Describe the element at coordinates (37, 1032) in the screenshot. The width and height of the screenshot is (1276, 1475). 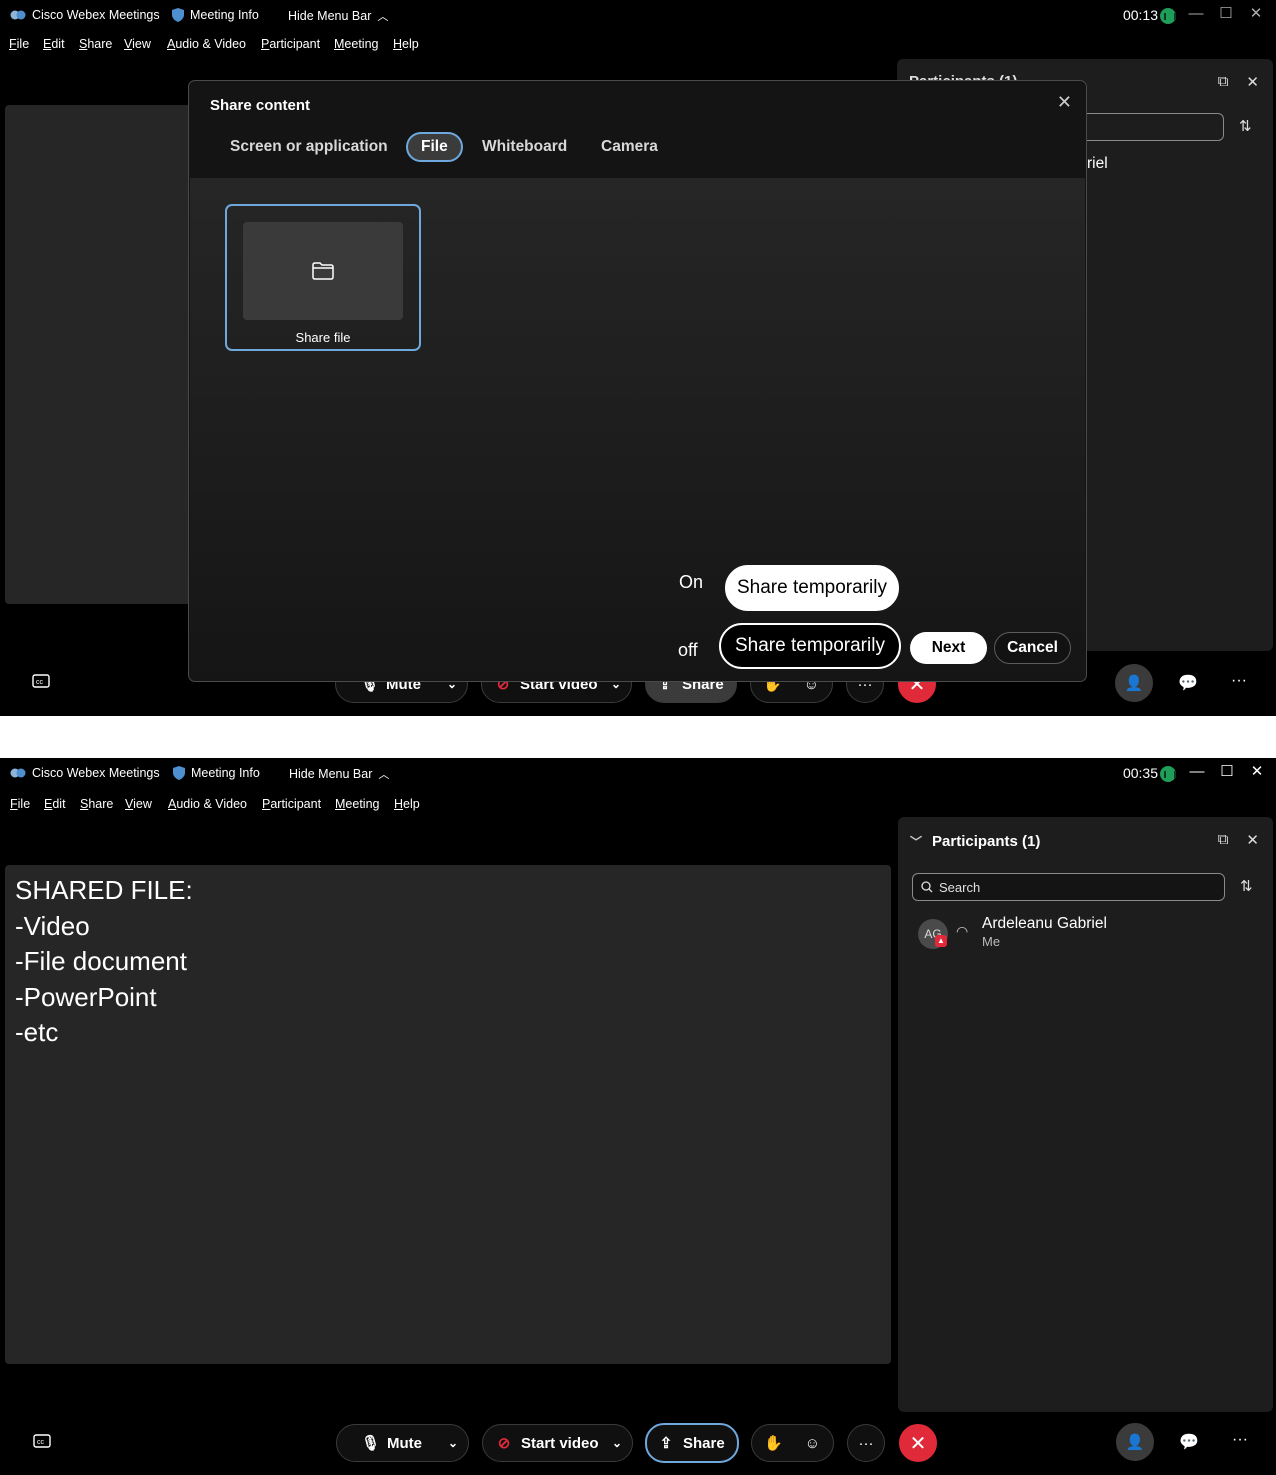
I see `shared-line: -etc` at that location.